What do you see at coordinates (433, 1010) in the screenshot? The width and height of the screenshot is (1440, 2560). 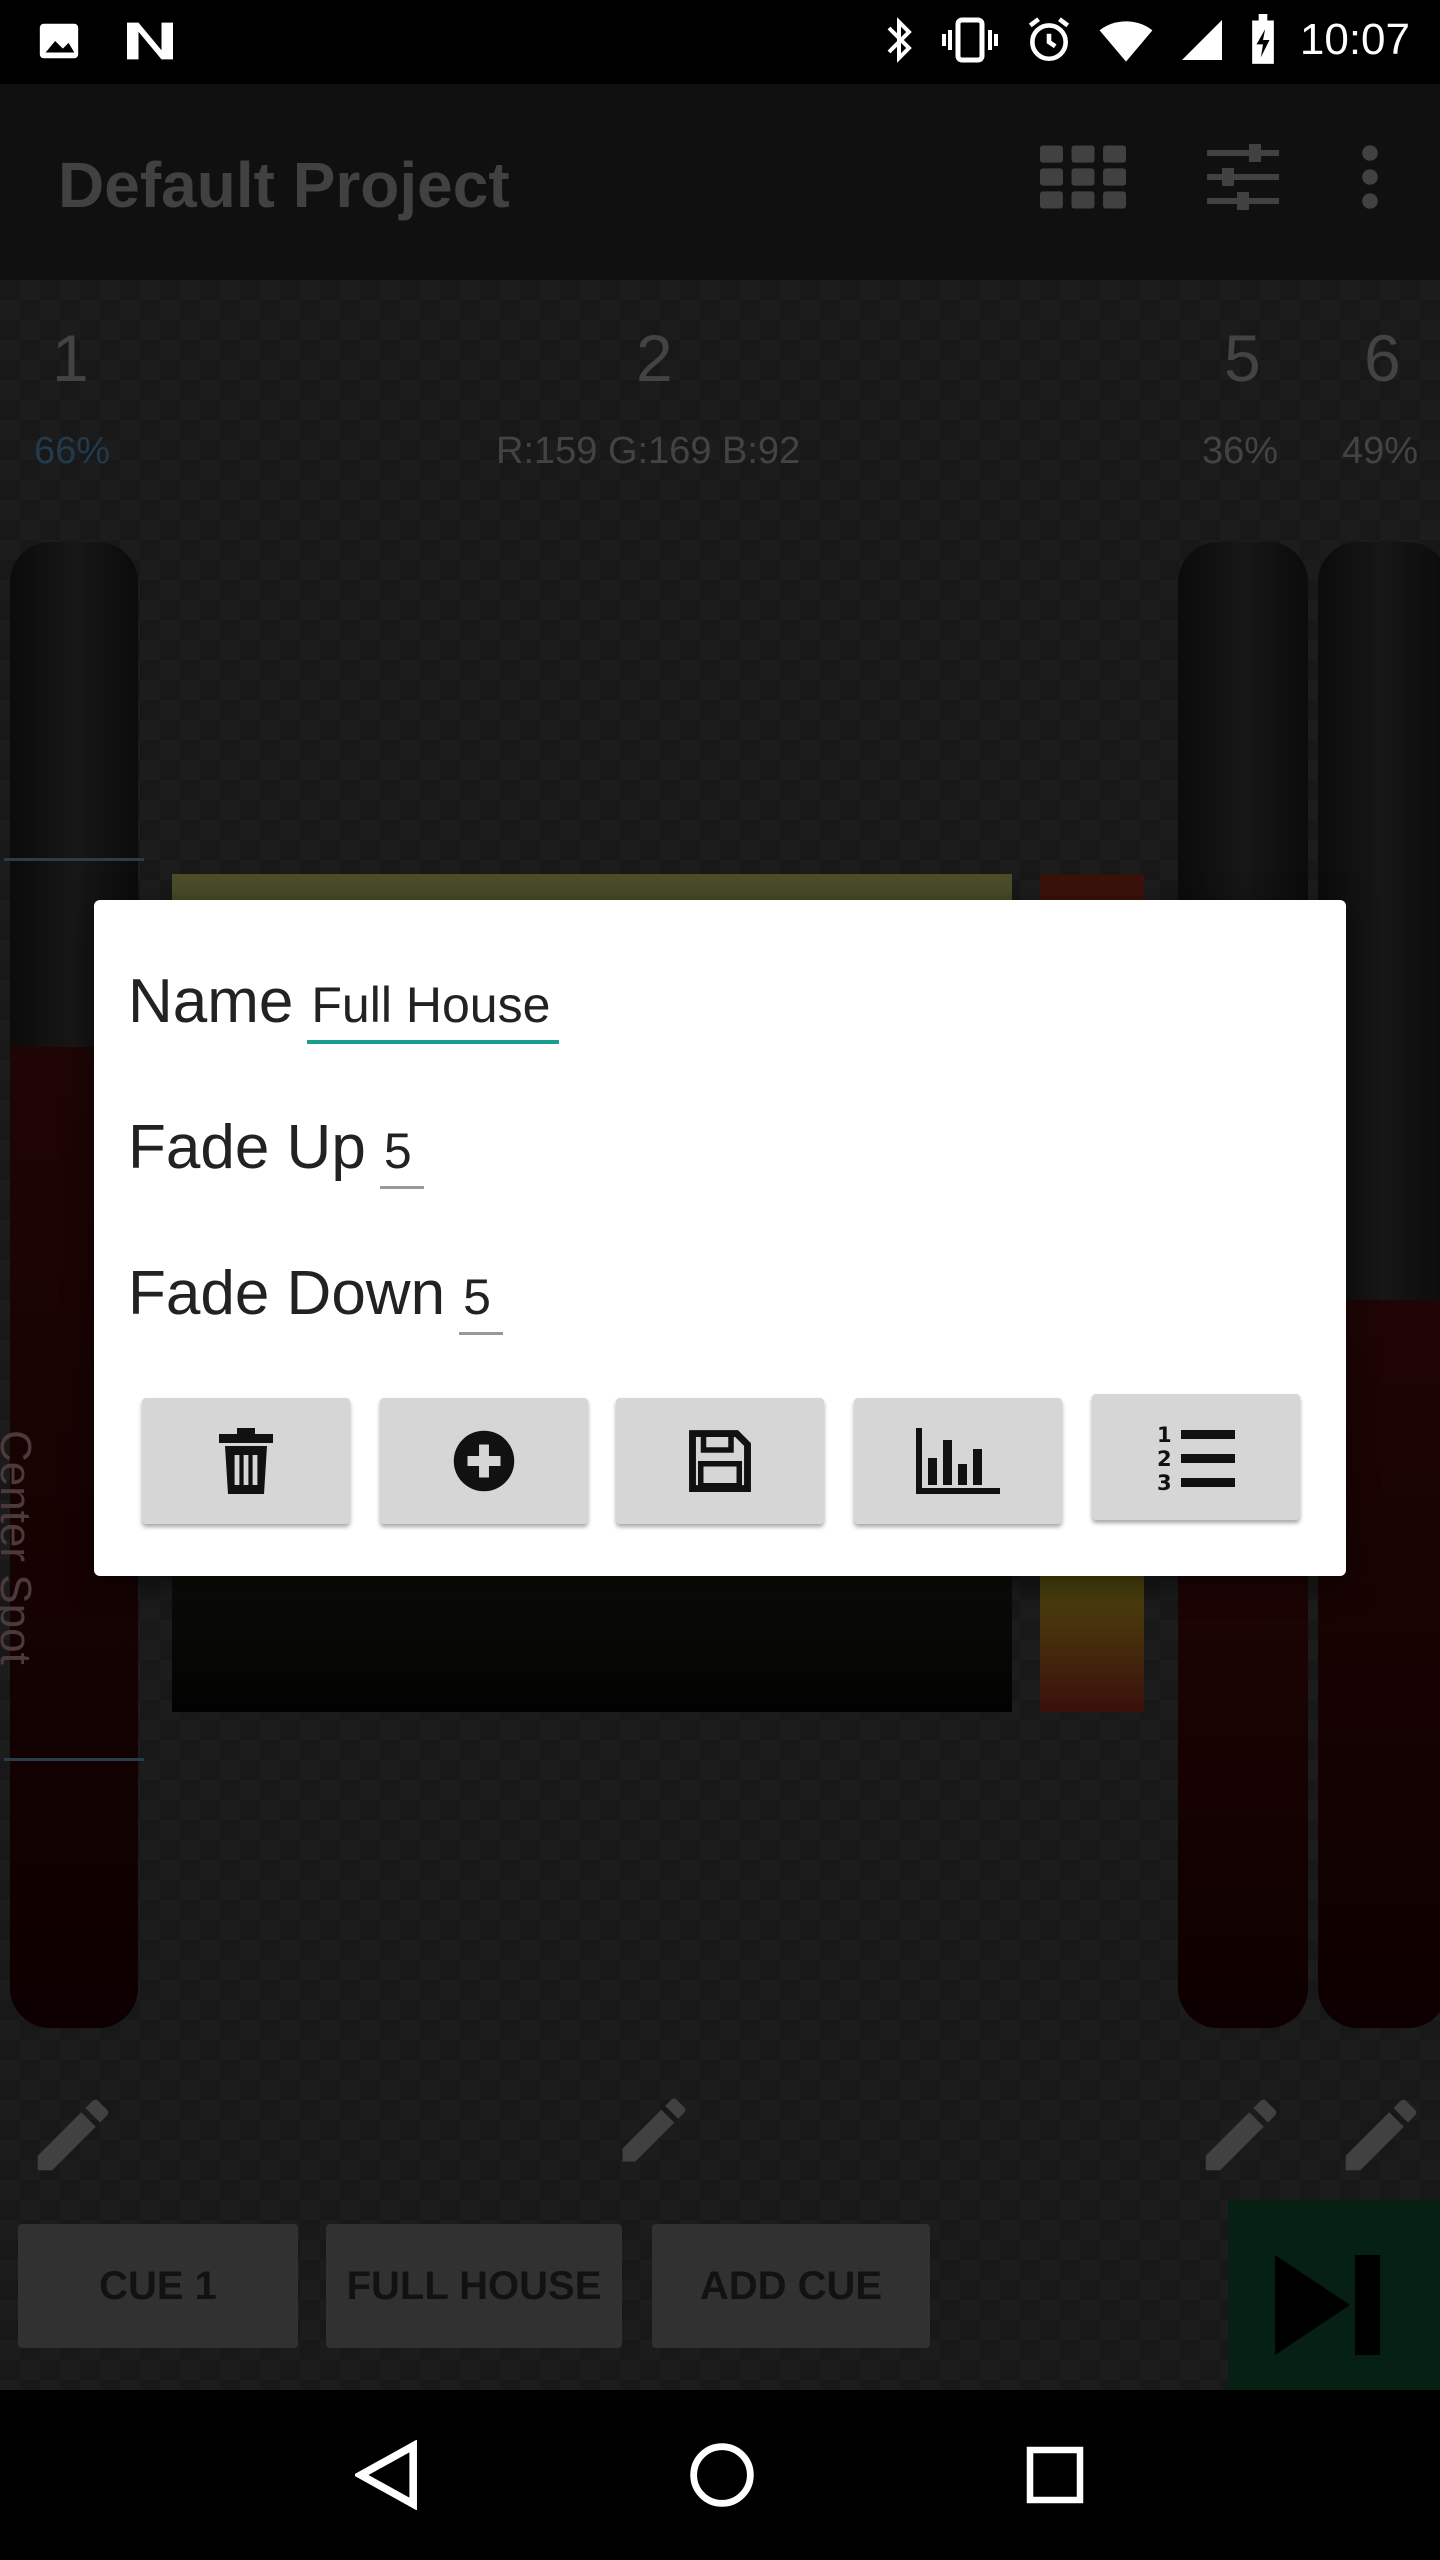 I see `name-input` at bounding box center [433, 1010].